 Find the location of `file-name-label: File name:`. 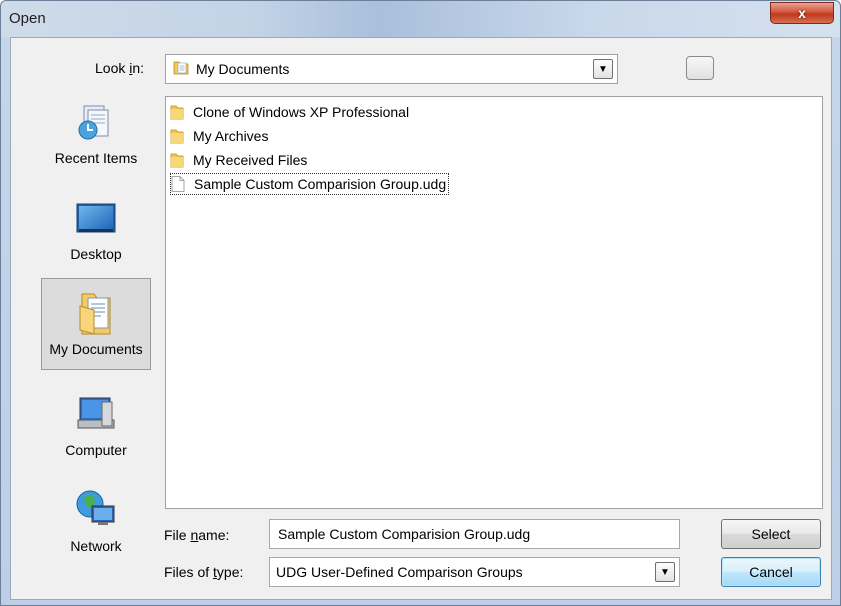

file-name-label: File name: is located at coordinates (197, 535).